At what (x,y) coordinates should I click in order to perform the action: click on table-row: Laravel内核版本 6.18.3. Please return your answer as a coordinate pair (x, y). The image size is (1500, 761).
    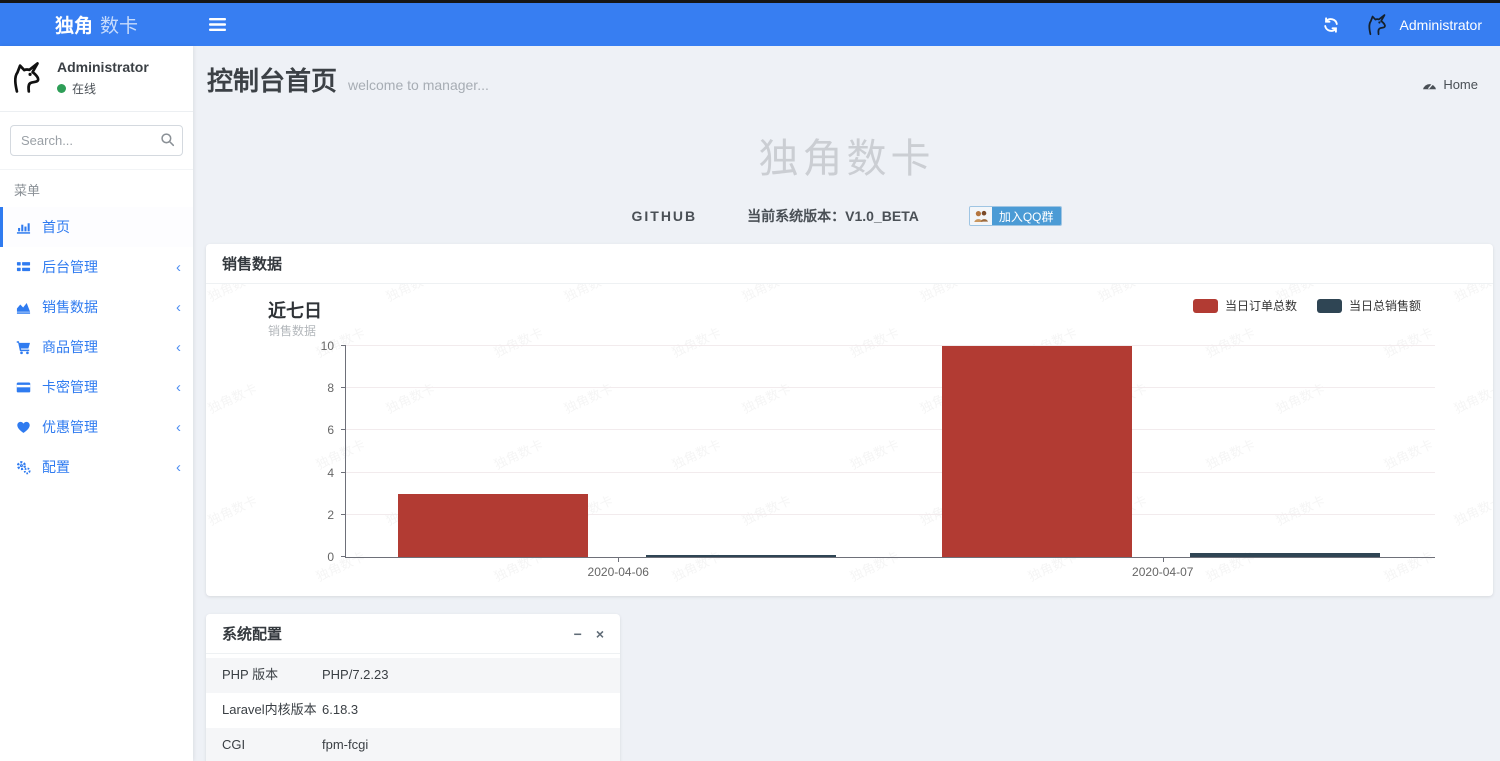
    Looking at the image, I should click on (413, 710).